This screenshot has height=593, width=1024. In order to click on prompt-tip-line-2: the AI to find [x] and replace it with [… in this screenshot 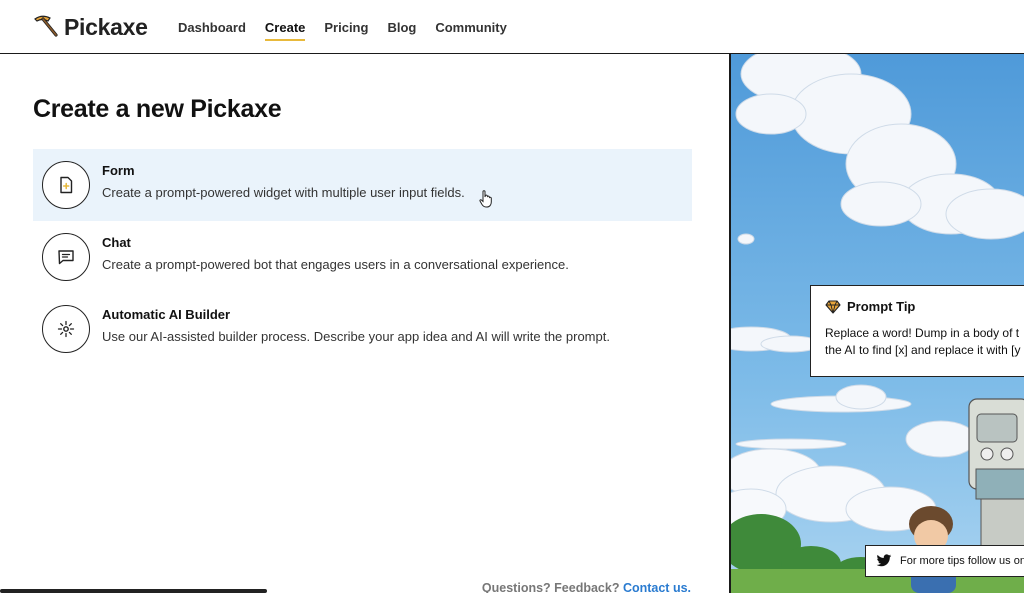, I will do `click(923, 350)`.